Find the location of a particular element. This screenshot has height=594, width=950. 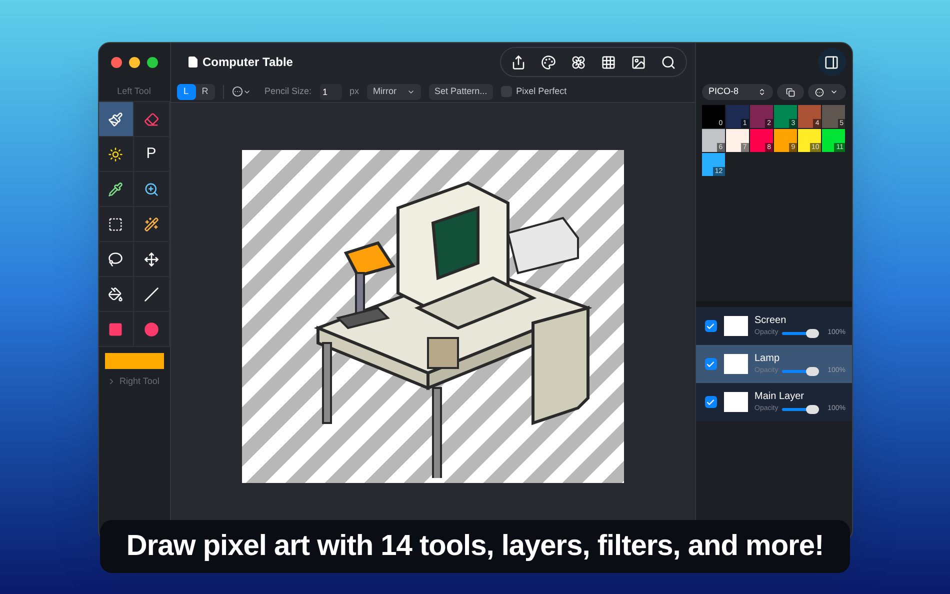

more-dropdown is located at coordinates (827, 92).